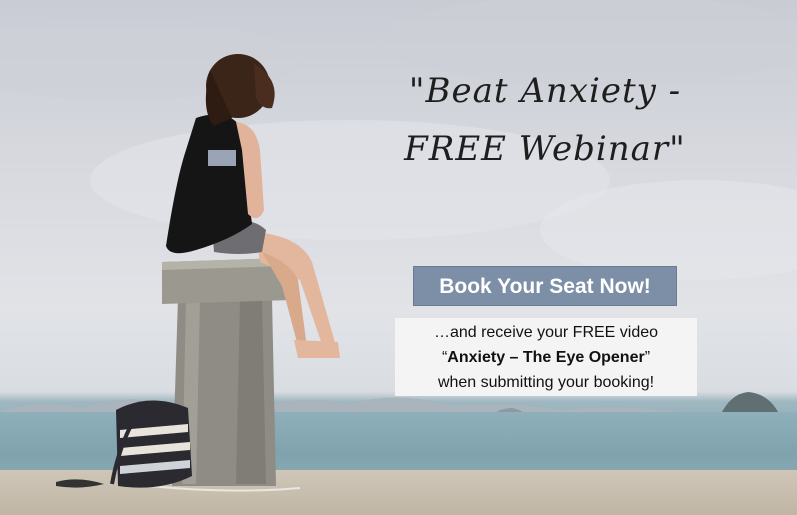 This screenshot has width=797, height=515. What do you see at coordinates (546, 382) in the screenshot?
I see `note-line-3: when submitting your booking!` at bounding box center [546, 382].